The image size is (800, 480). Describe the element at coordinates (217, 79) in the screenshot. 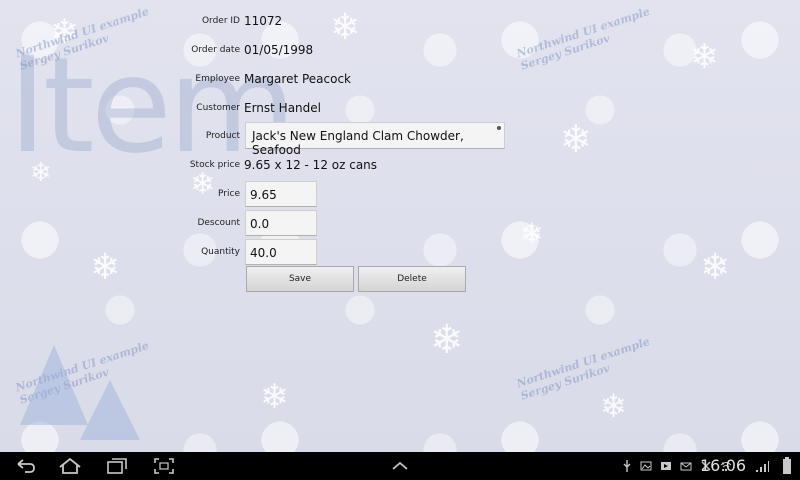

I see `employee-label: Employee` at that location.